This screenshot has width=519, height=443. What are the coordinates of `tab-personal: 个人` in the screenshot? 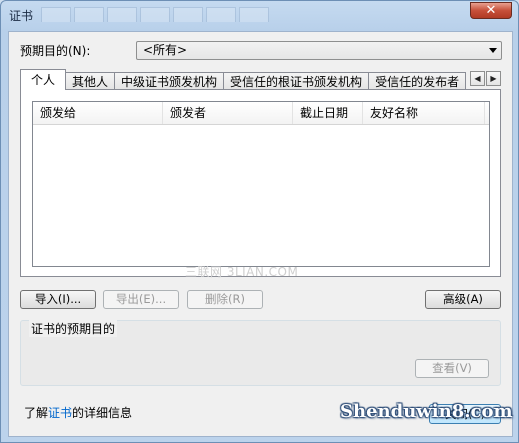 It's located at (43, 79).